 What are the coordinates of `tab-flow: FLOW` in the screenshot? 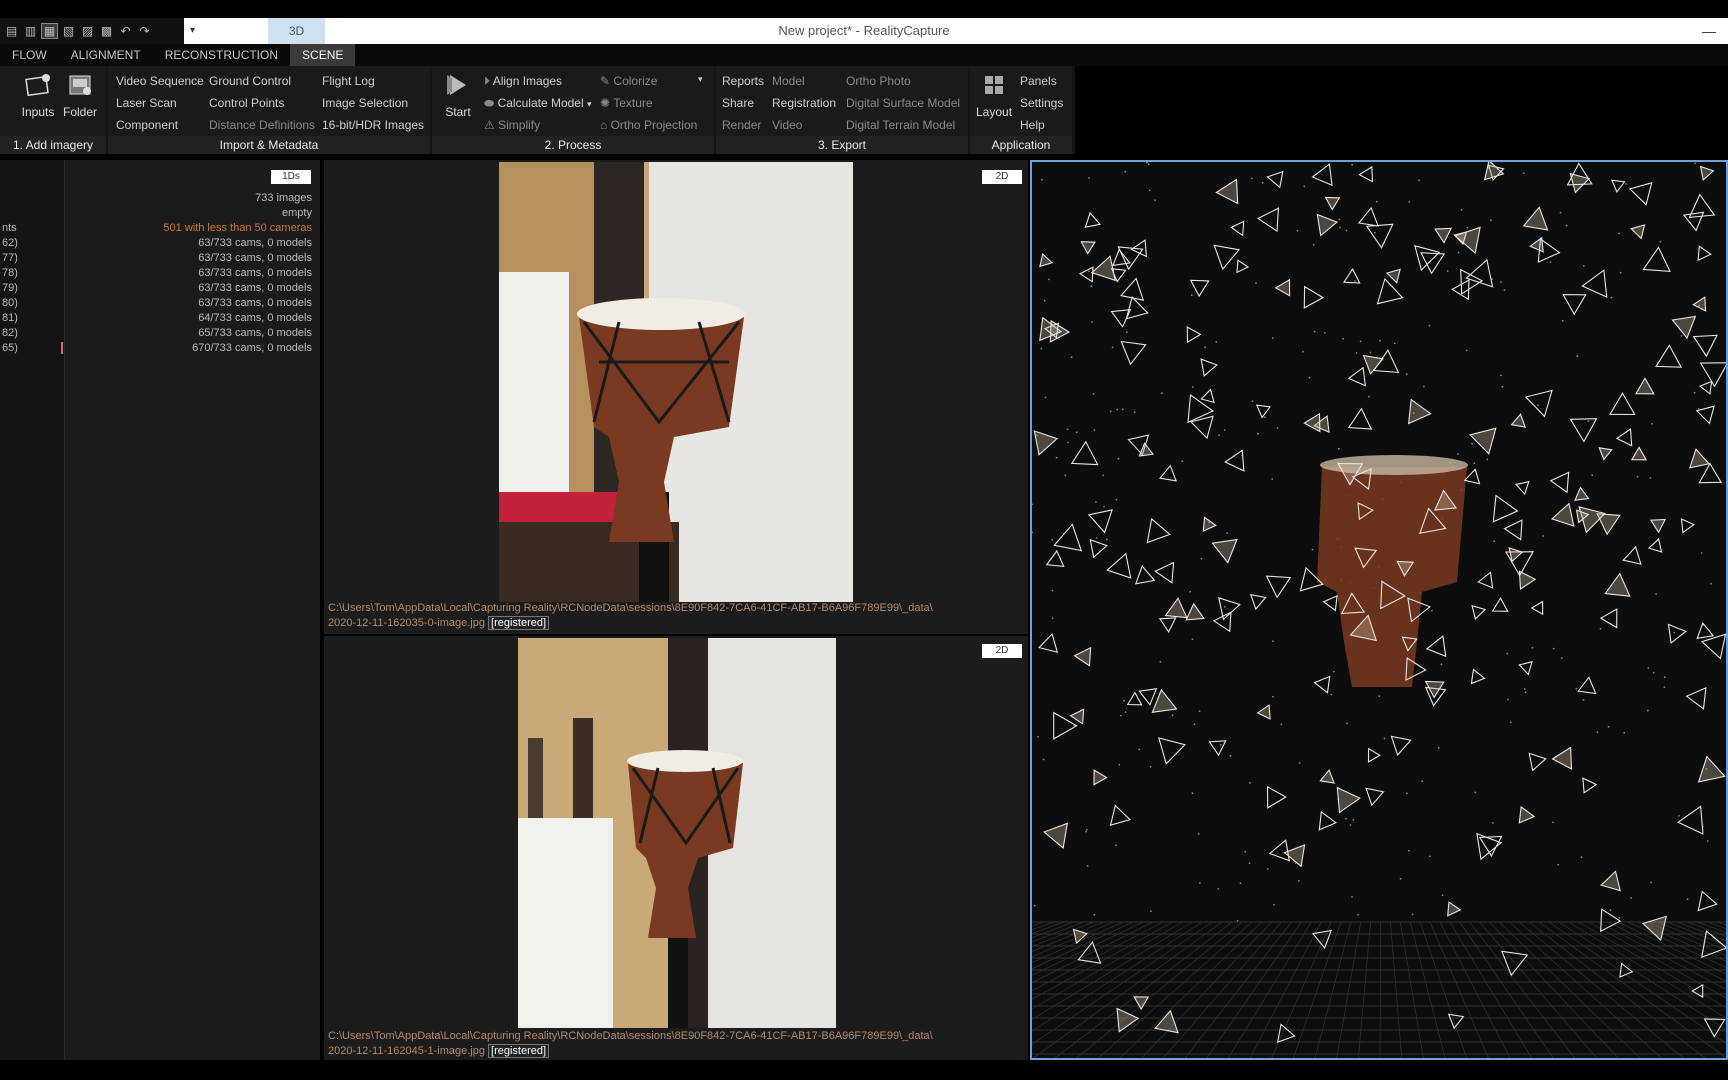 It's located at (29, 55).